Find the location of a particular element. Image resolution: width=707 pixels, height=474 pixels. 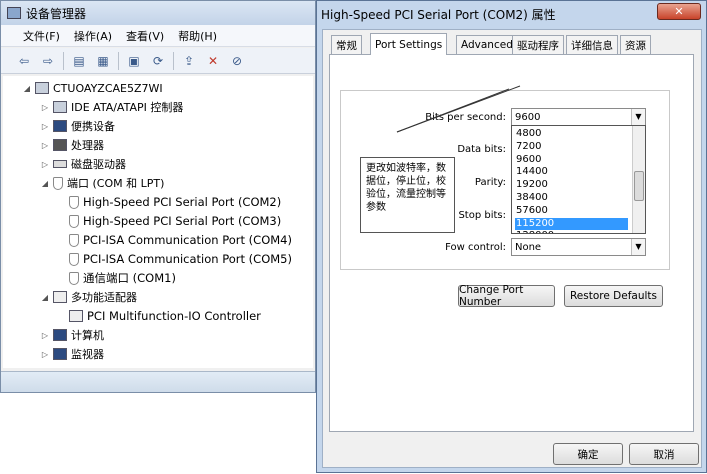

baud-option: 14400 is located at coordinates (571, 172).